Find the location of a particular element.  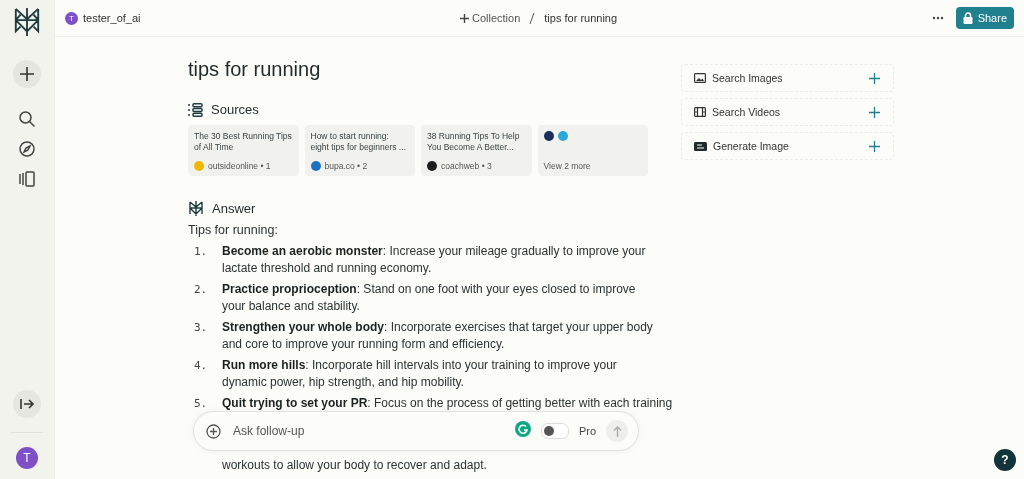

section-heading: Answer is located at coordinates (234, 208).